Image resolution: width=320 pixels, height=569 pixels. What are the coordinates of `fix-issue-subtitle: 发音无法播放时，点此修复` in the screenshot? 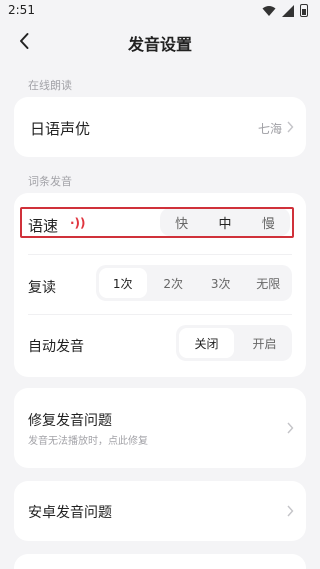 It's located at (88, 441).